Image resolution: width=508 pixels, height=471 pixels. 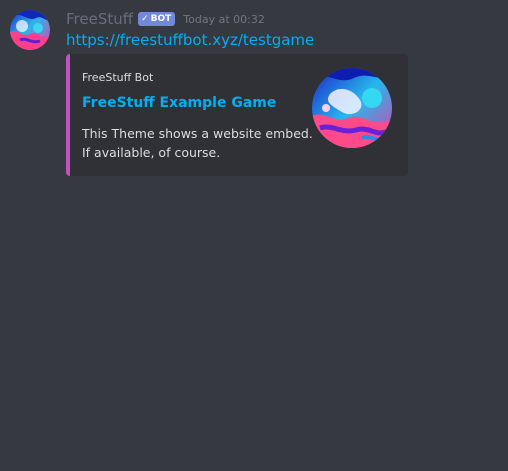 What do you see at coordinates (99, 19) in the screenshot?
I see `username: FreeStuff` at bounding box center [99, 19].